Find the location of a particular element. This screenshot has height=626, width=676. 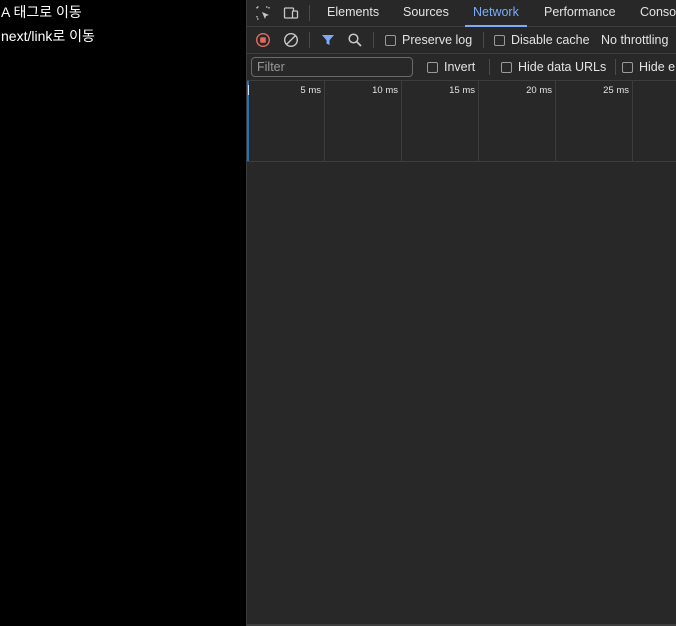

hide-extension-urls-checkbox: Hide e is located at coordinates (648, 67).